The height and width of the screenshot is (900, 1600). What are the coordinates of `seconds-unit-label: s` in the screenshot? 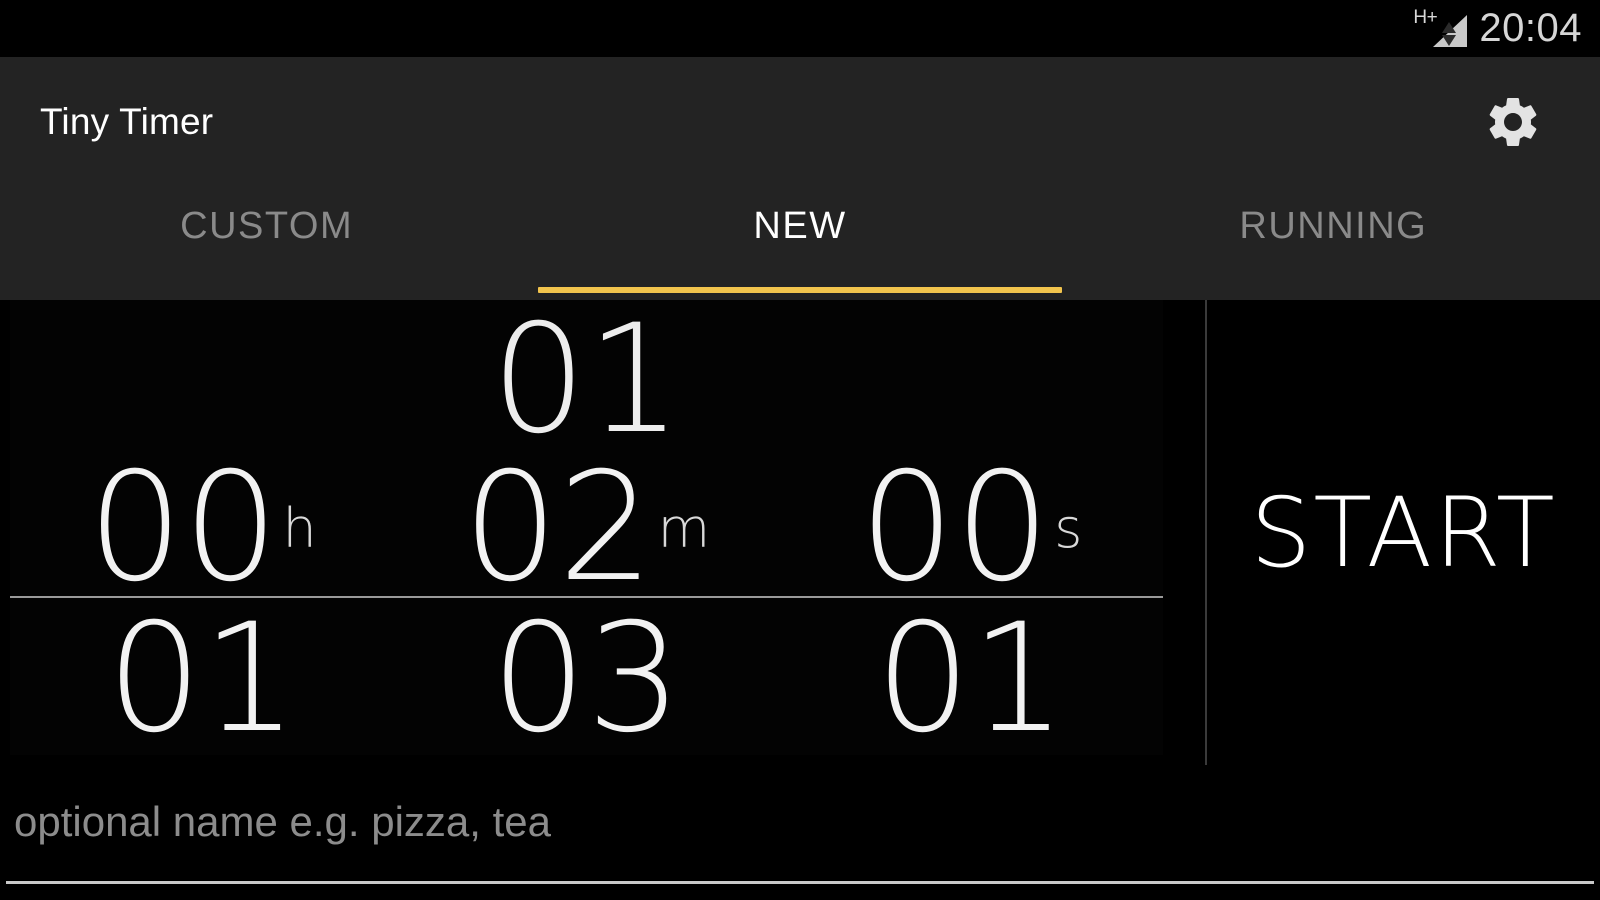 It's located at (1068, 528).